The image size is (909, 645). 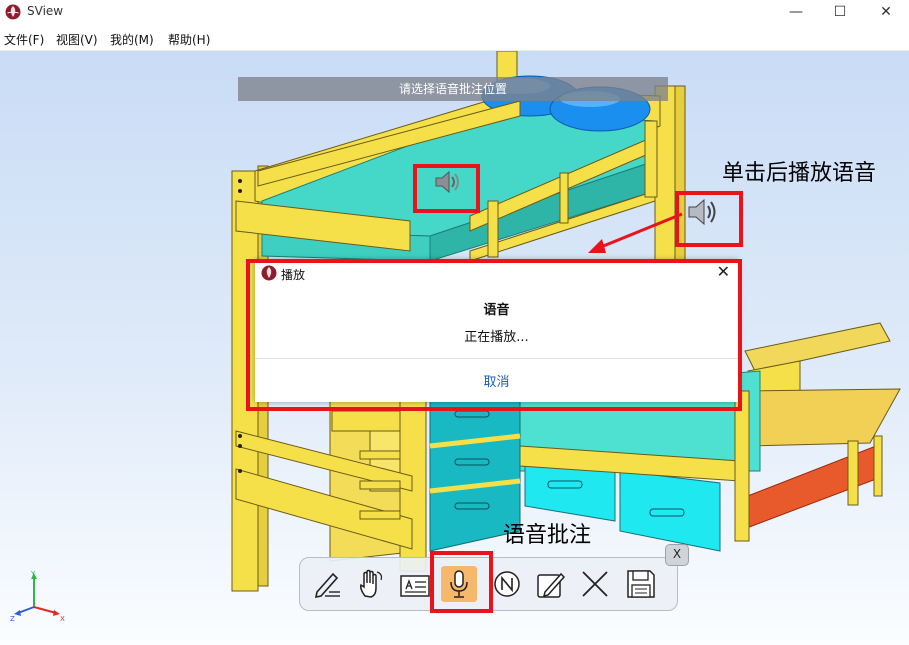 I want to click on delete-annotation-tool, so click(x=595, y=584).